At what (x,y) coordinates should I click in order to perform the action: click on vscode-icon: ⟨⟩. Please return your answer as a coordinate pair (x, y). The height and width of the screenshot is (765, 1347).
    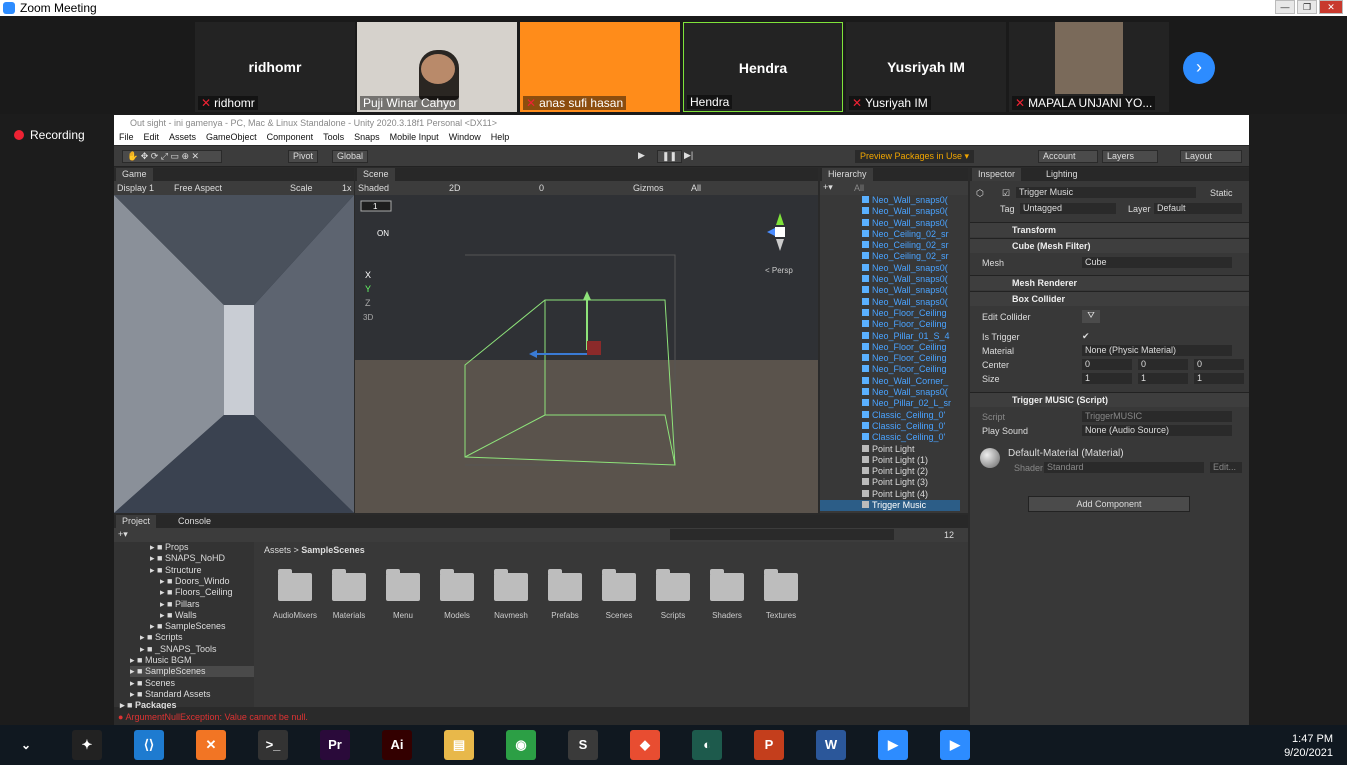
    Looking at the image, I should click on (149, 745).